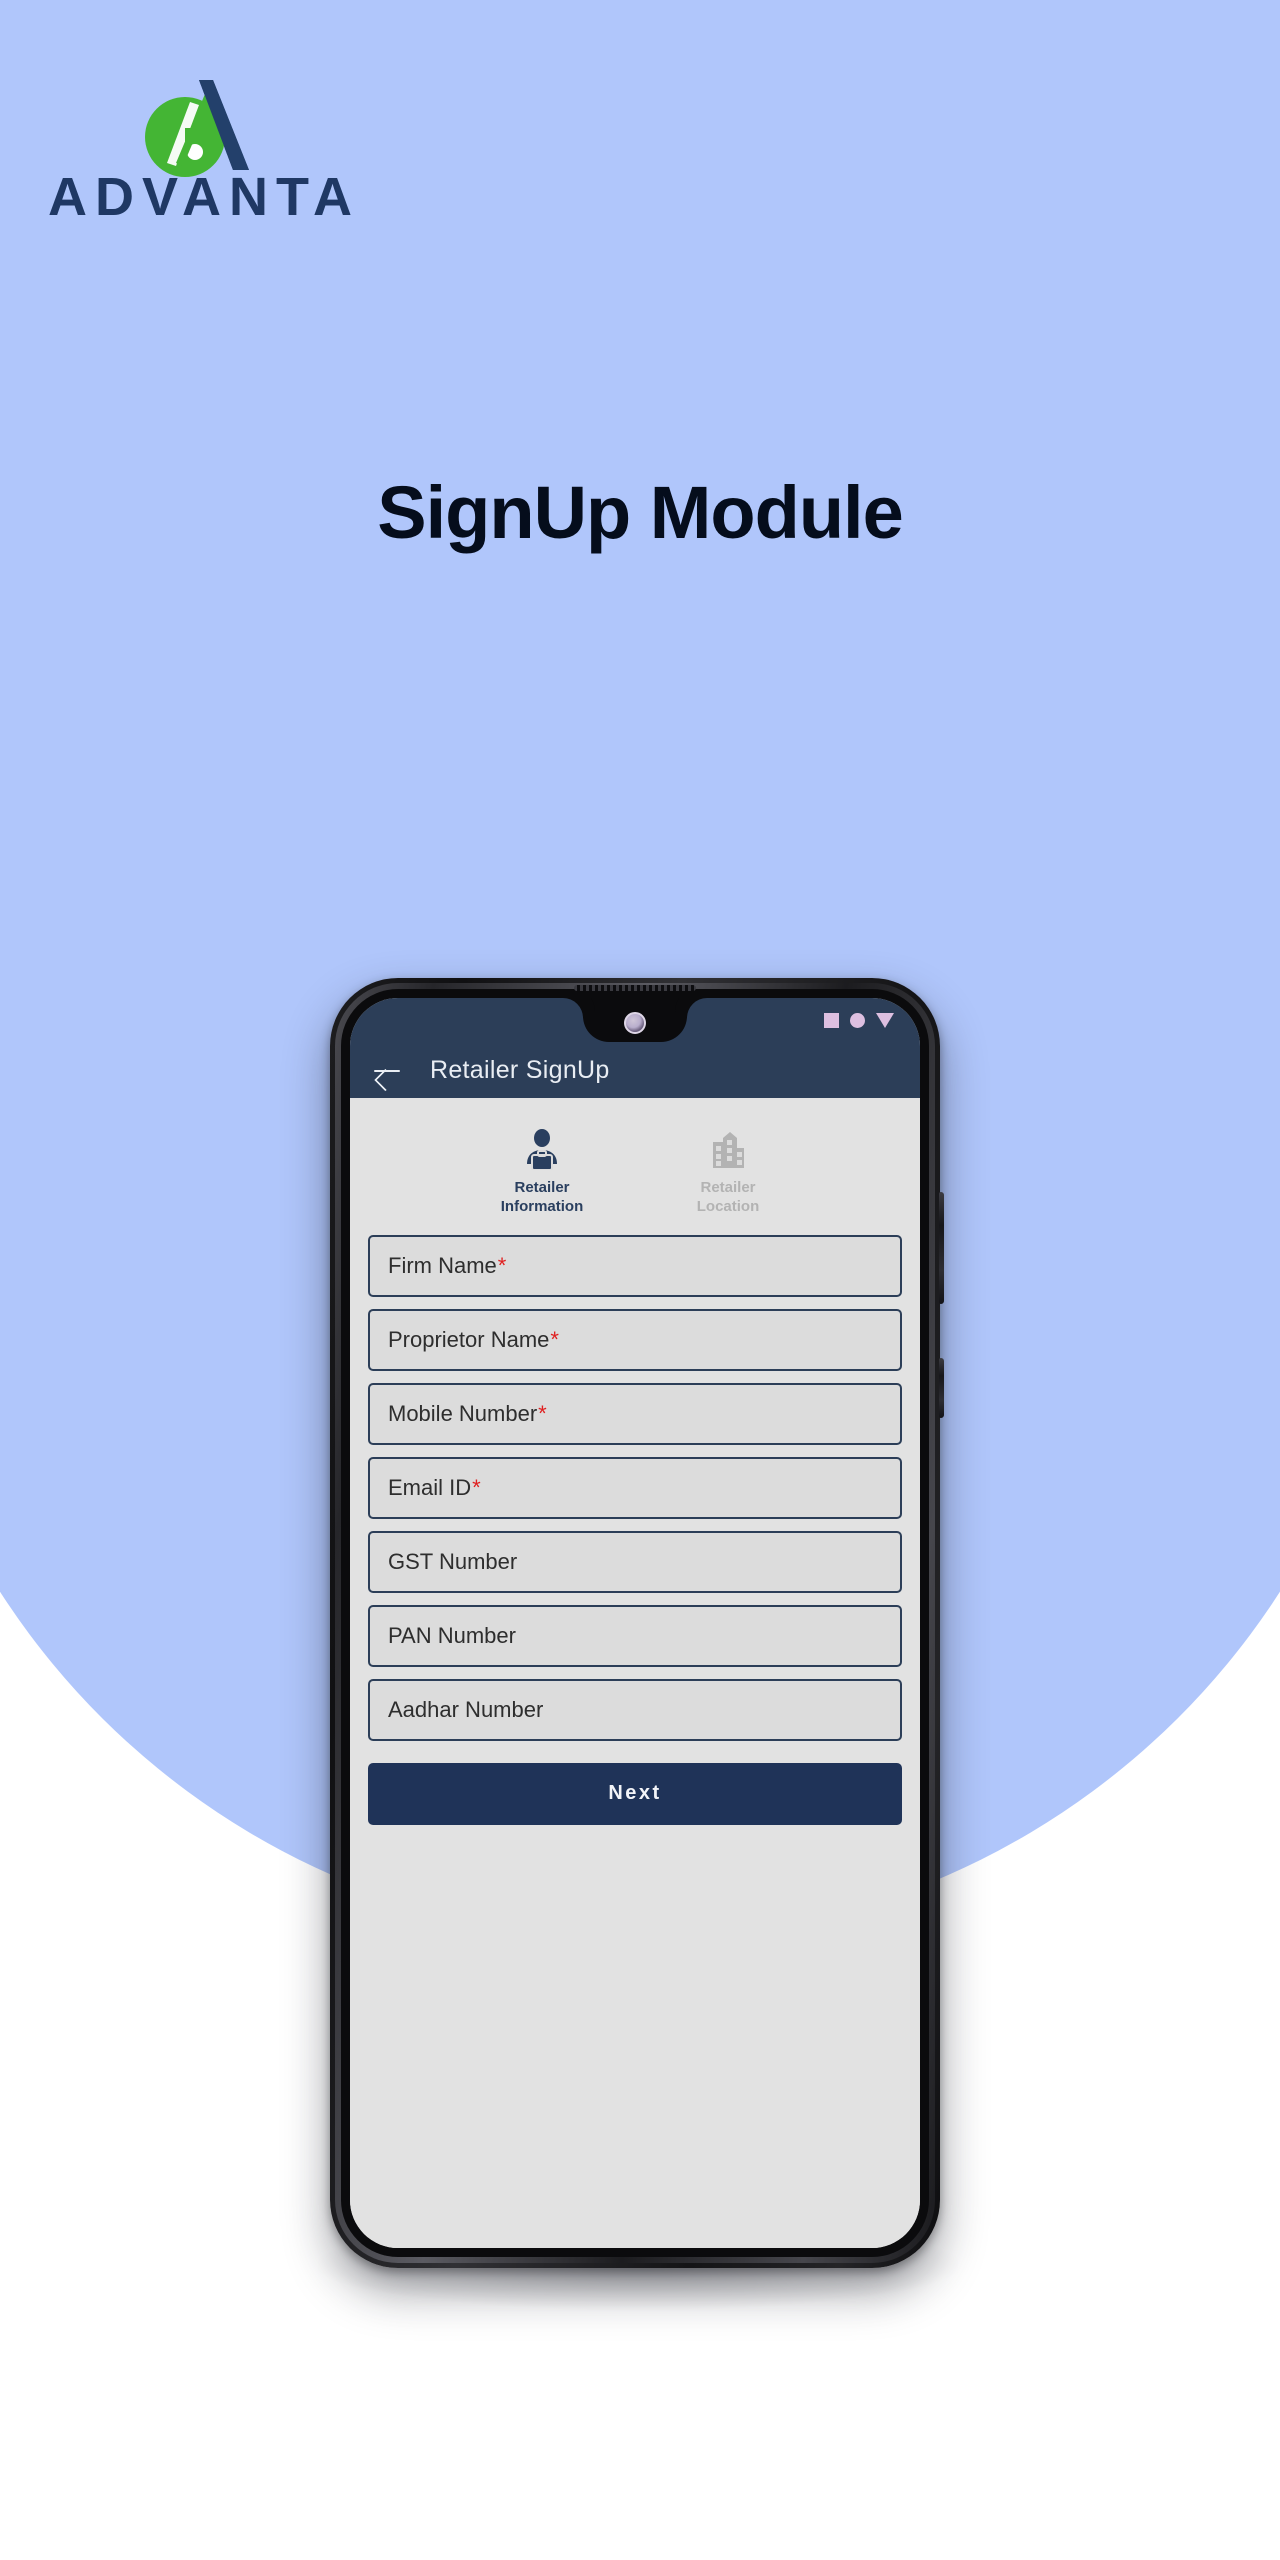 This screenshot has width=1280, height=2560. I want to click on firm-name-input: Firm Name *, so click(635, 1265).